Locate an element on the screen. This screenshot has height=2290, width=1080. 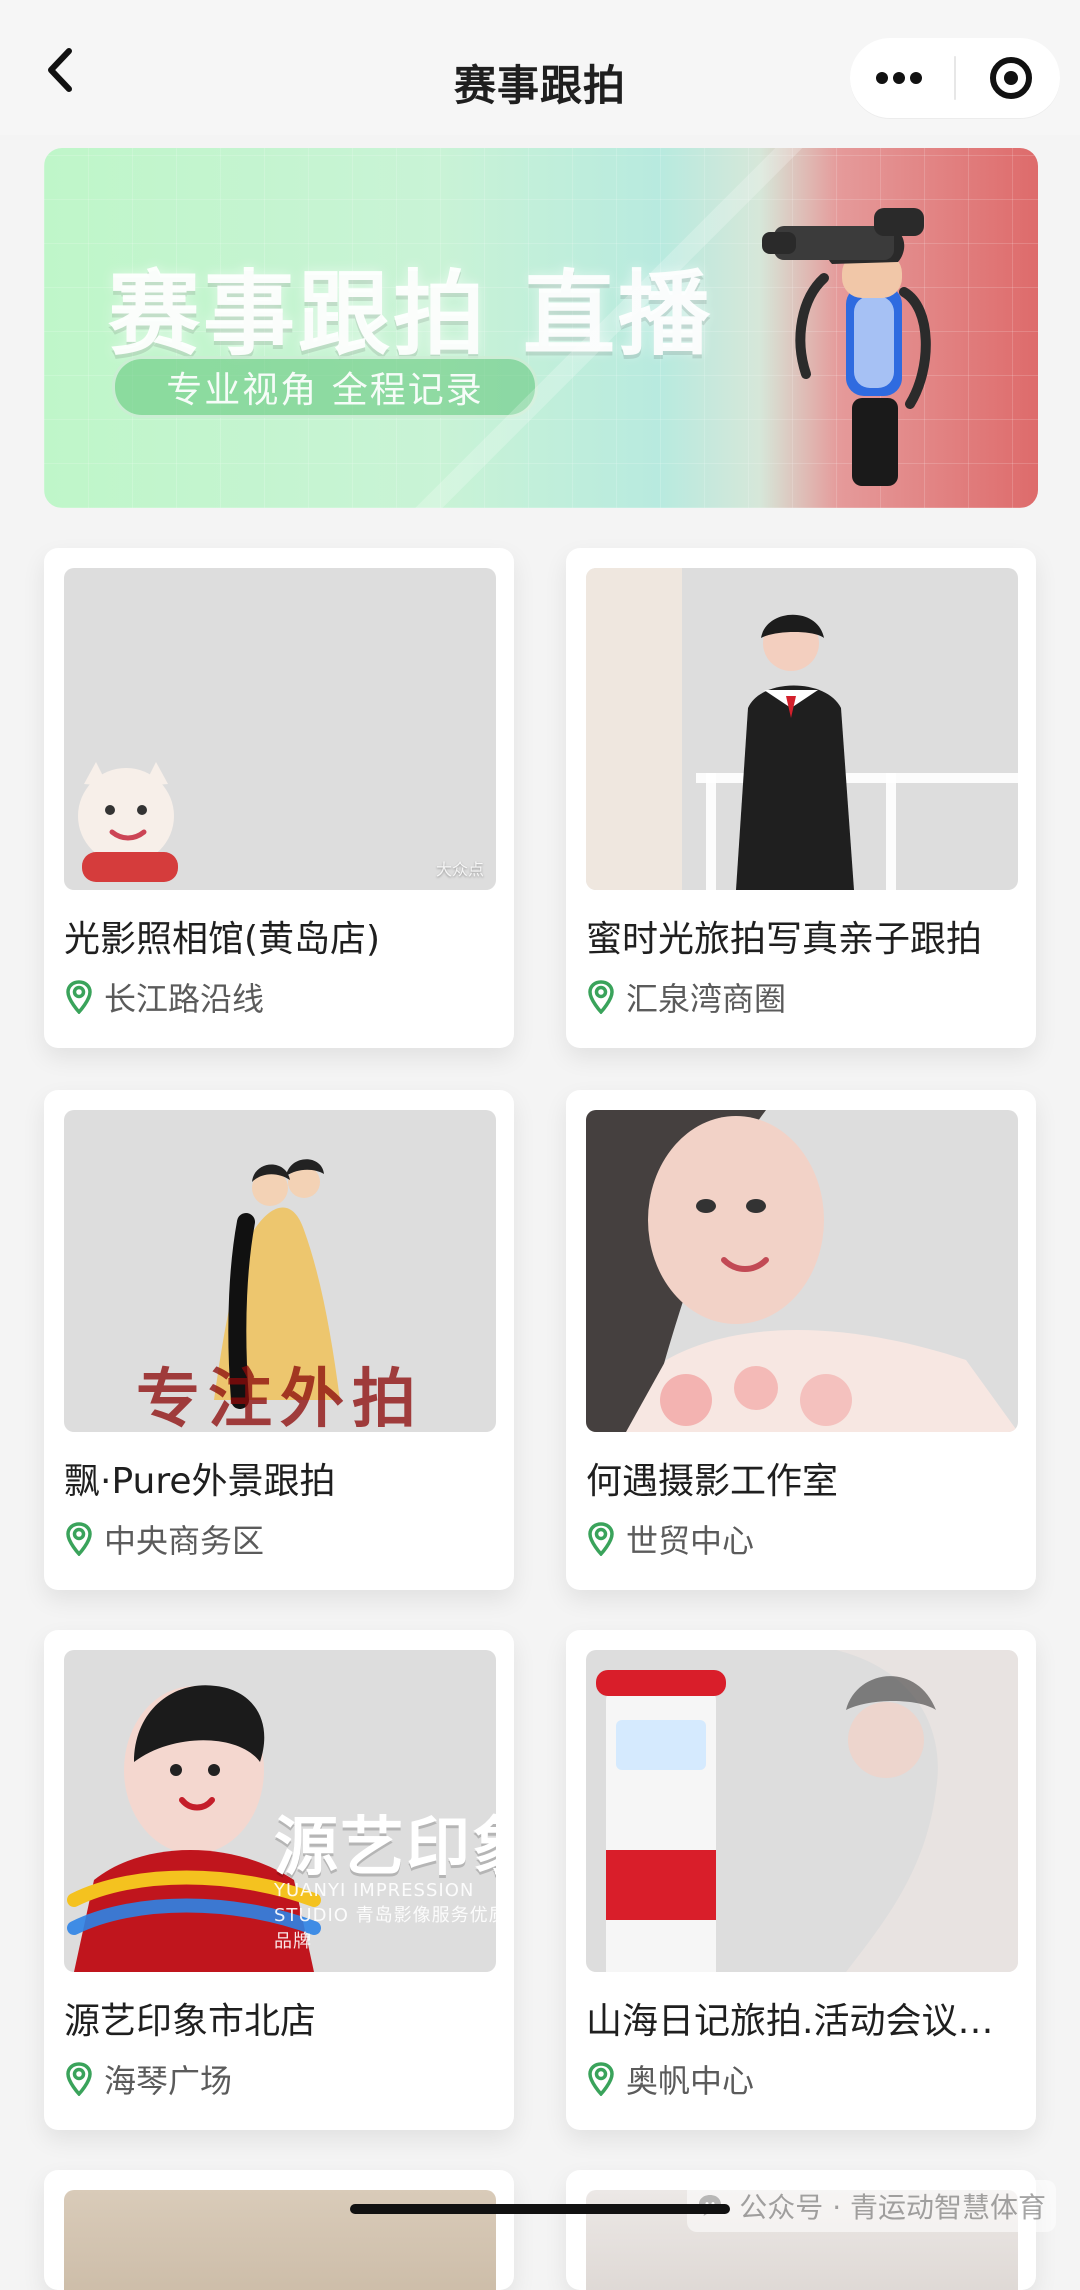
studio-location: 中央商务区 is located at coordinates (164, 1539).